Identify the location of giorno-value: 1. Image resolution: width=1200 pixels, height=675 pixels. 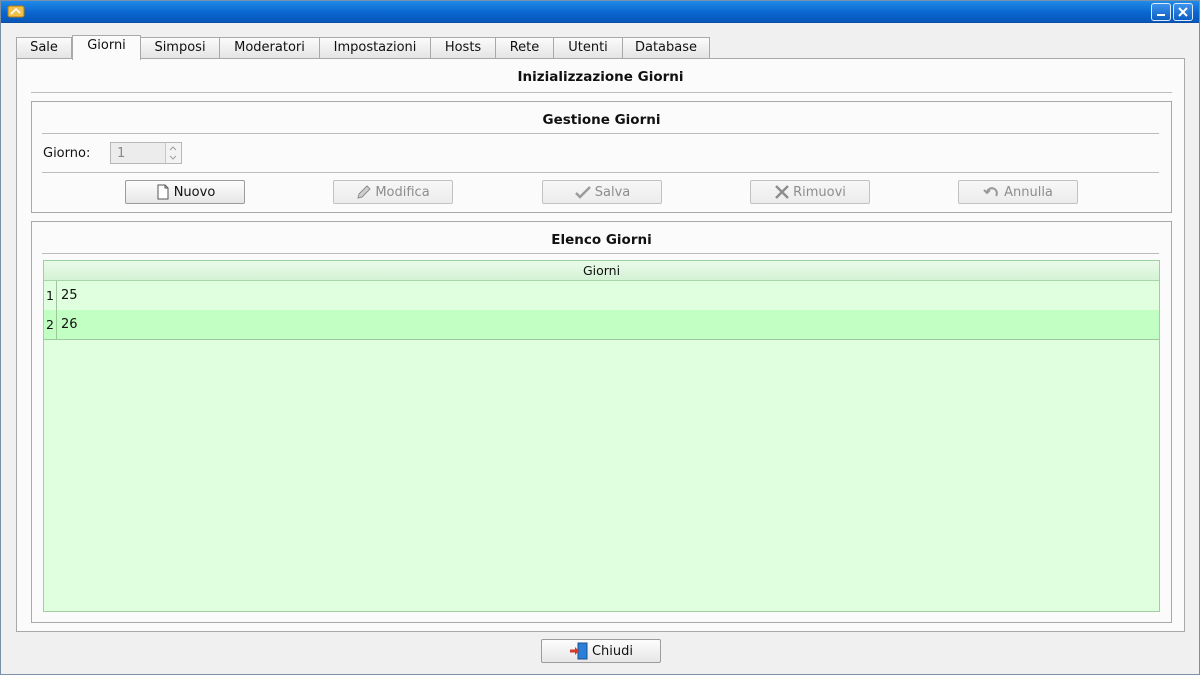
(121, 153).